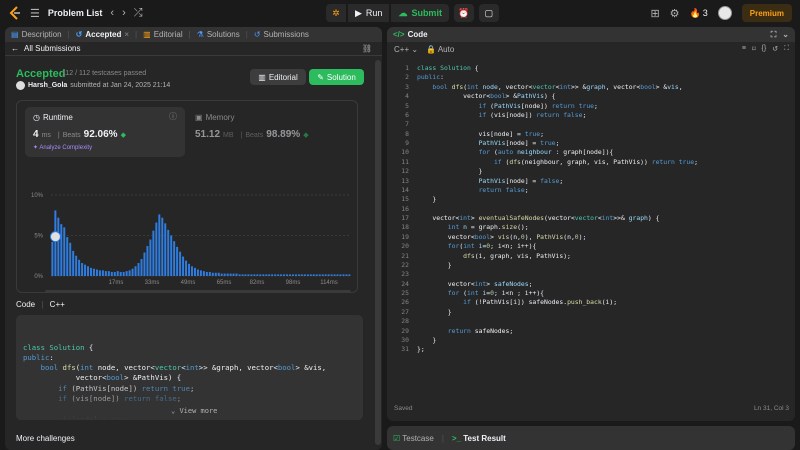 The width and height of the screenshot is (800, 450). I want to click on debug-button: ✲, so click(336, 13).